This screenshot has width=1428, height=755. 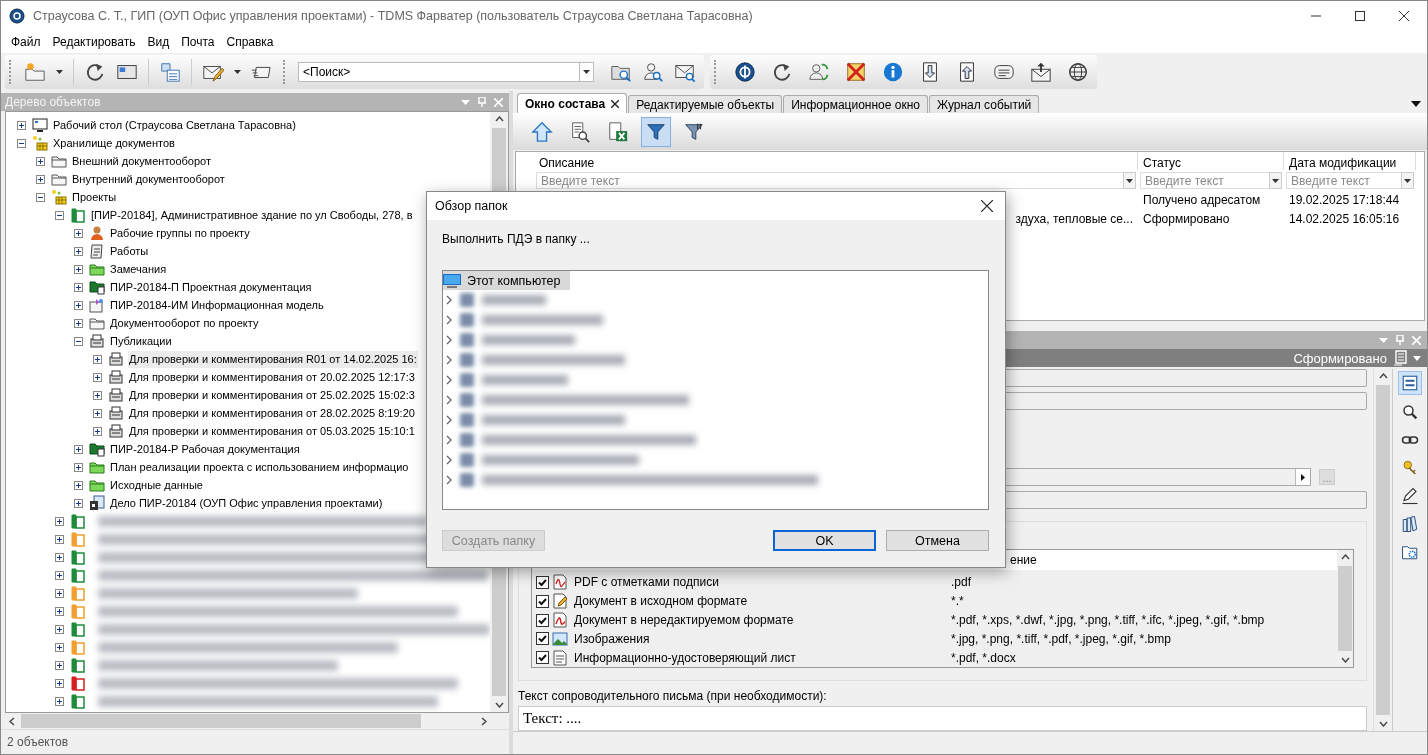 I want to click on tree-item: Документооборот по проекту, so click(x=184, y=323).